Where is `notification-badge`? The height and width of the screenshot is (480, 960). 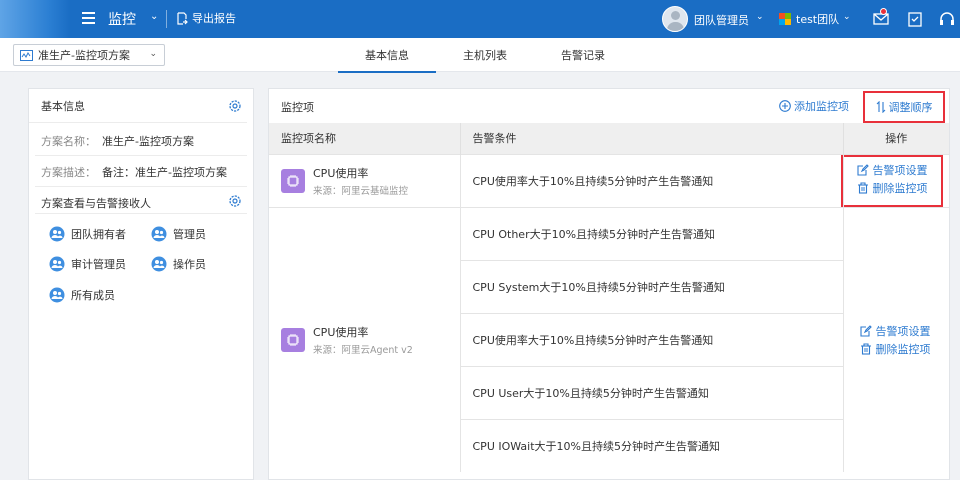
notification-badge is located at coordinates (883, 11).